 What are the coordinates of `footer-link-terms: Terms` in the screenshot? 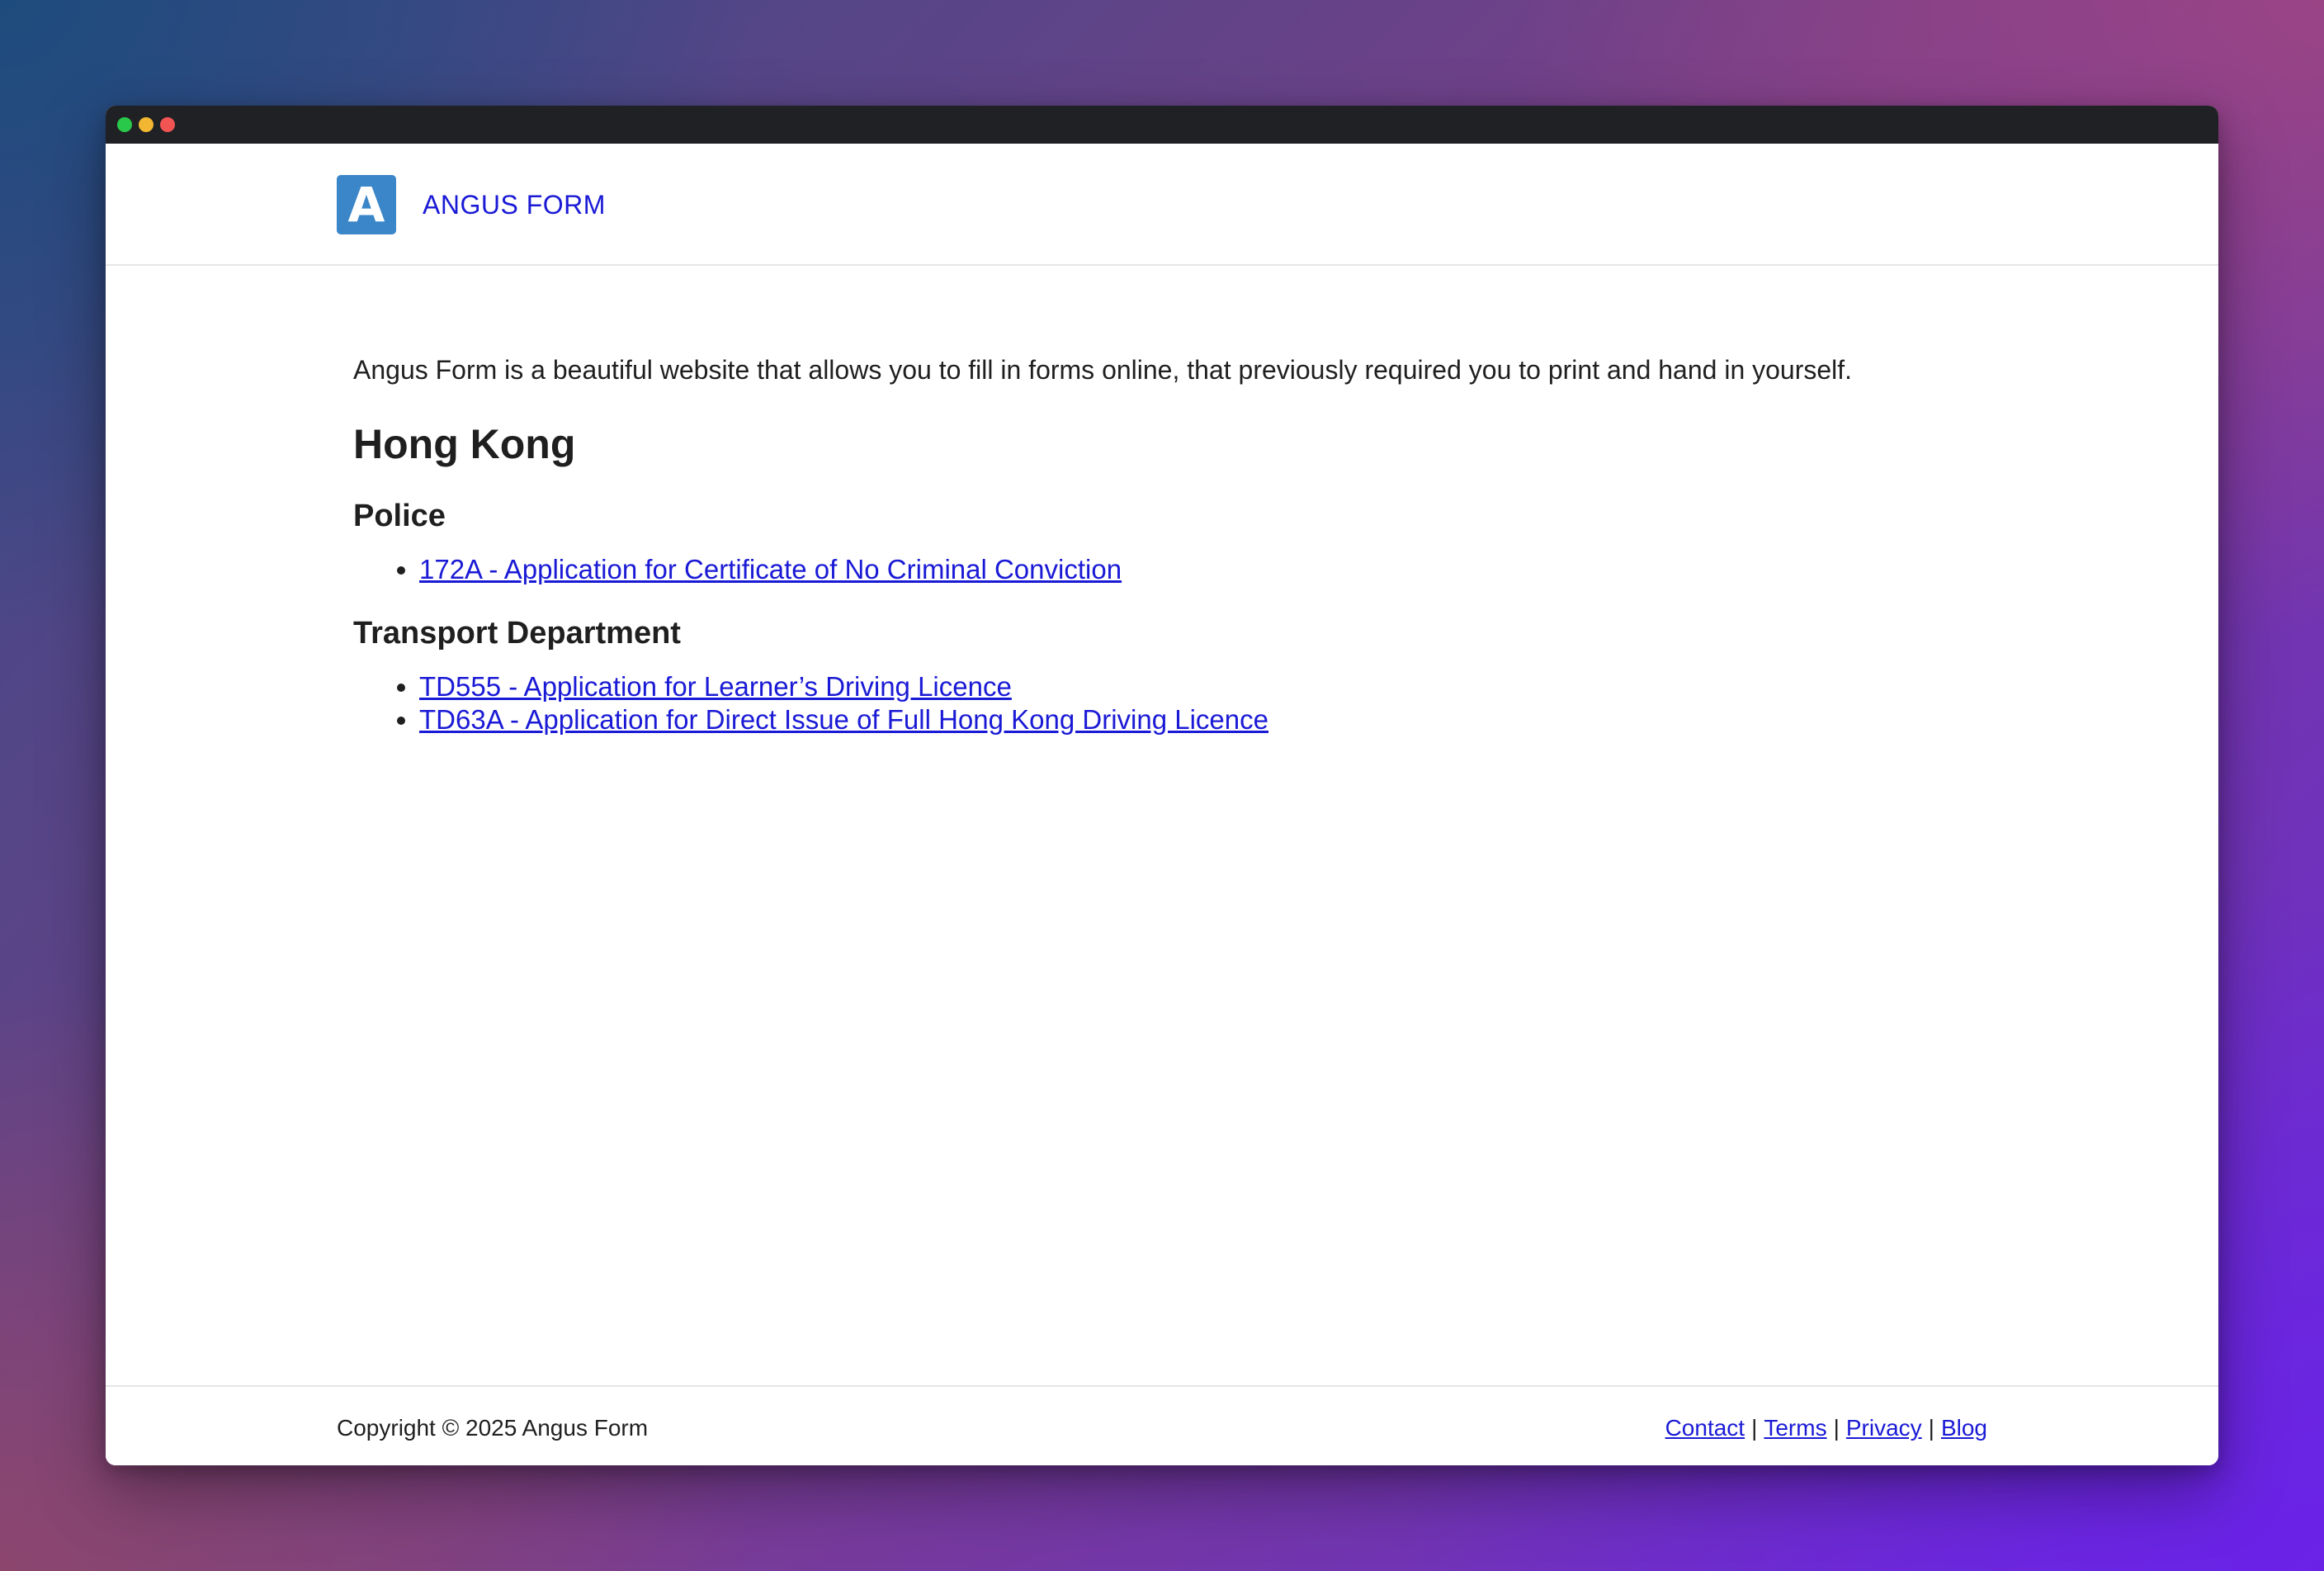 It's located at (1795, 1428).